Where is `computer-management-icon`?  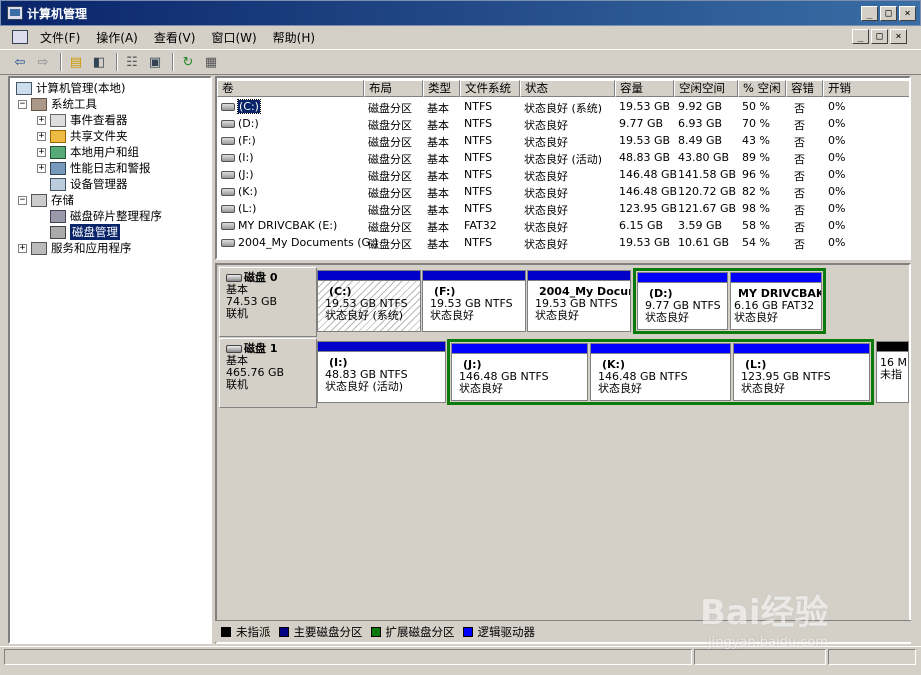
computer-management-icon is located at coordinates (15, 13).